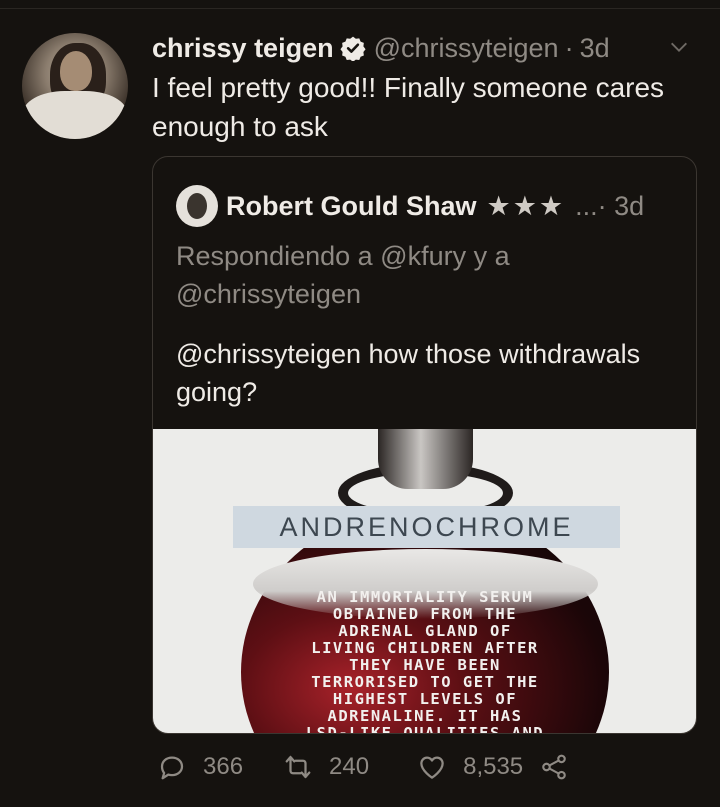 This screenshot has height=807, width=720. I want to click on tweet-time: 3d, so click(595, 48).